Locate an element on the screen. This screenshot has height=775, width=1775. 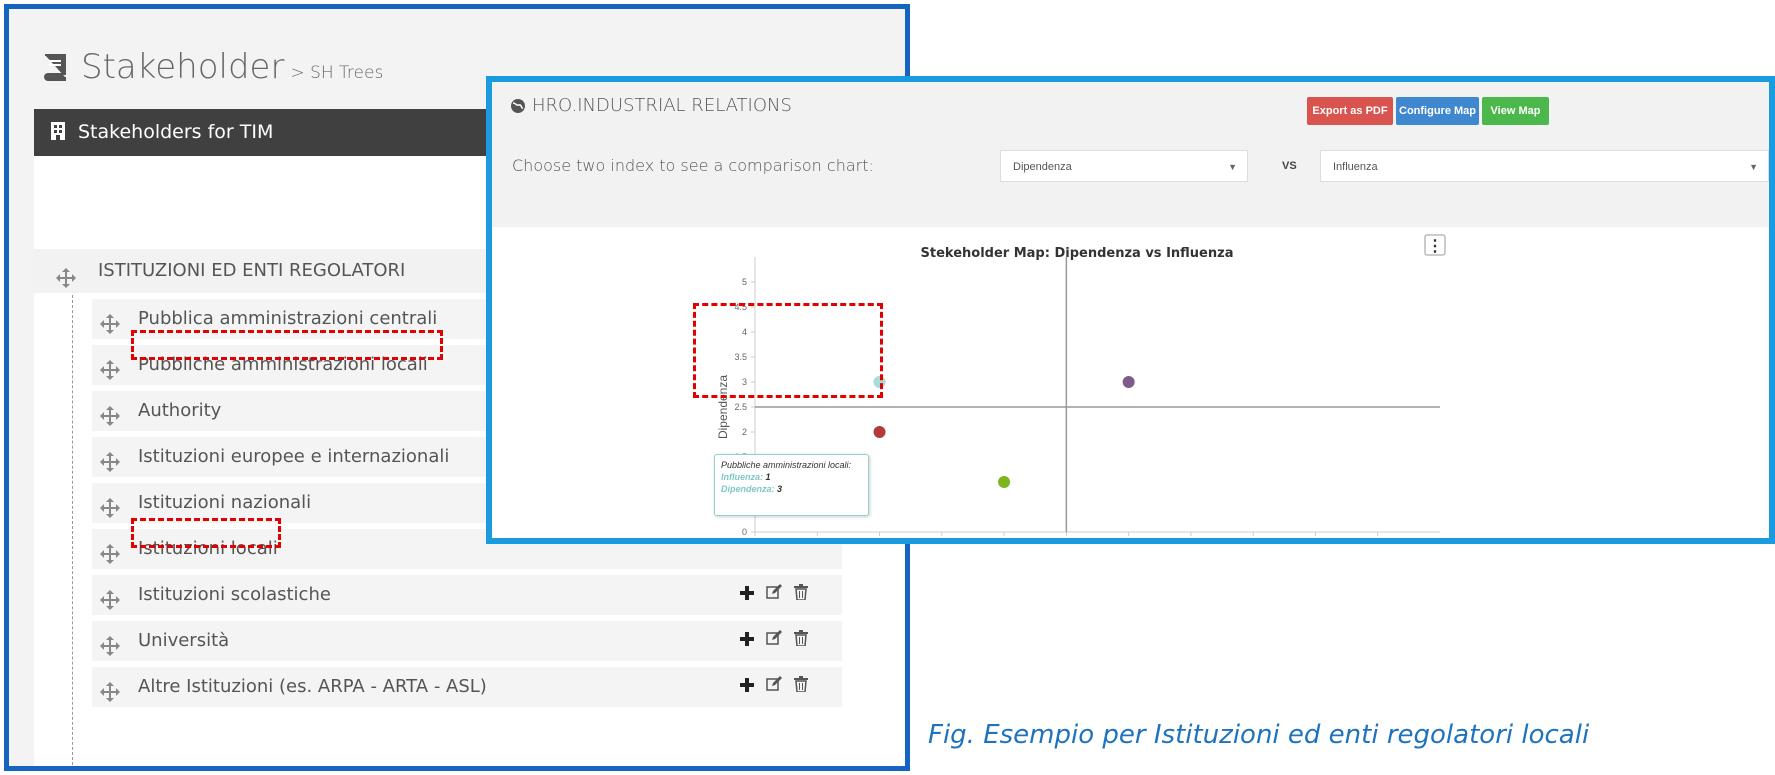
panel-title: Stakeholders for TIM is located at coordinates (176, 132).